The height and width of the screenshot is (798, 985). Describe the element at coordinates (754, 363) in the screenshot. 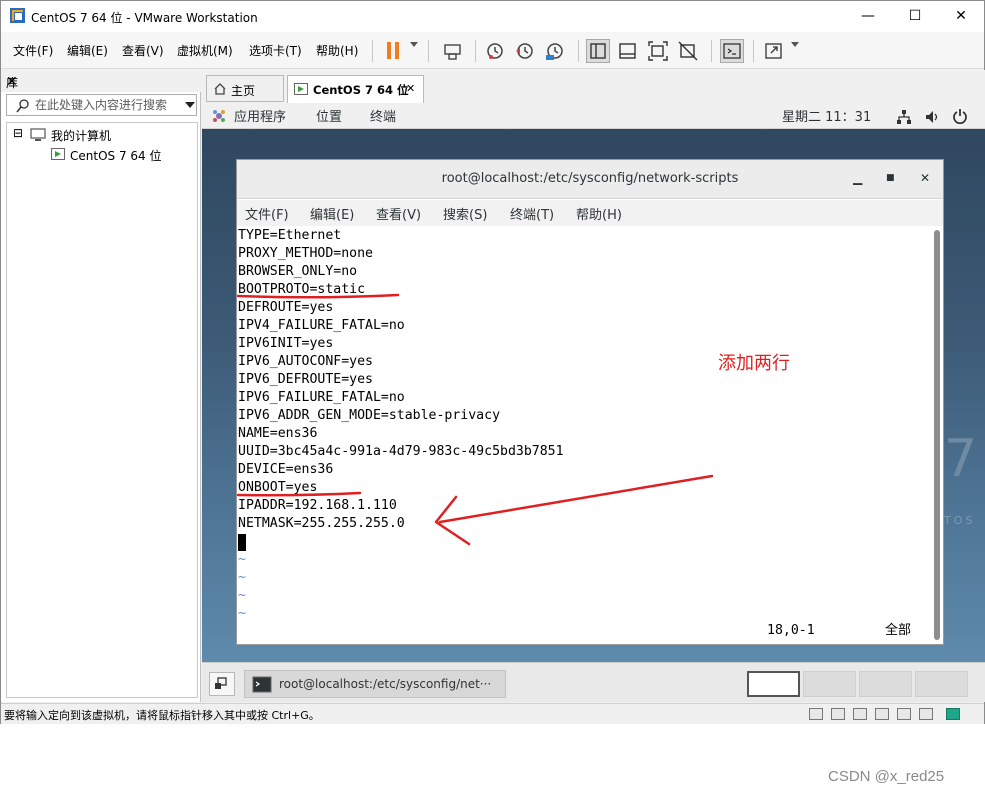

I see `annotation-text: 添加两行` at that location.